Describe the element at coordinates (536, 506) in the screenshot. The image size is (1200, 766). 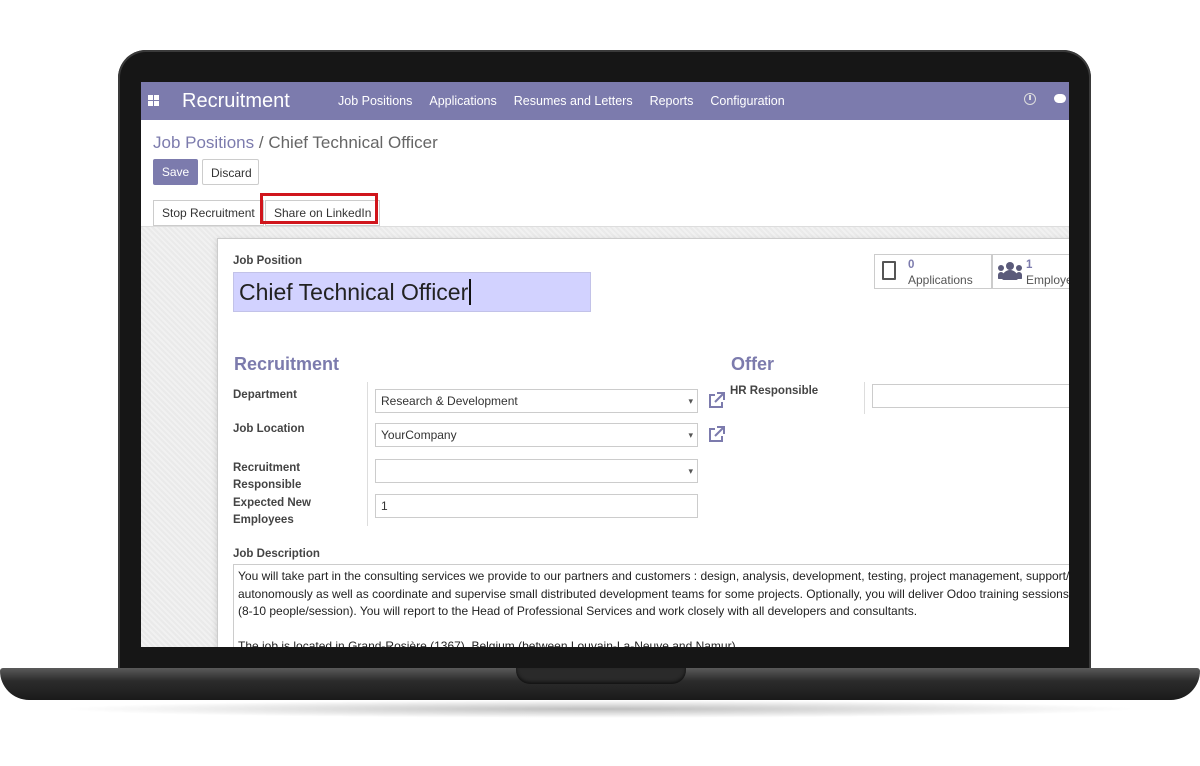
I see `expected-new-employees-input: 1` at that location.